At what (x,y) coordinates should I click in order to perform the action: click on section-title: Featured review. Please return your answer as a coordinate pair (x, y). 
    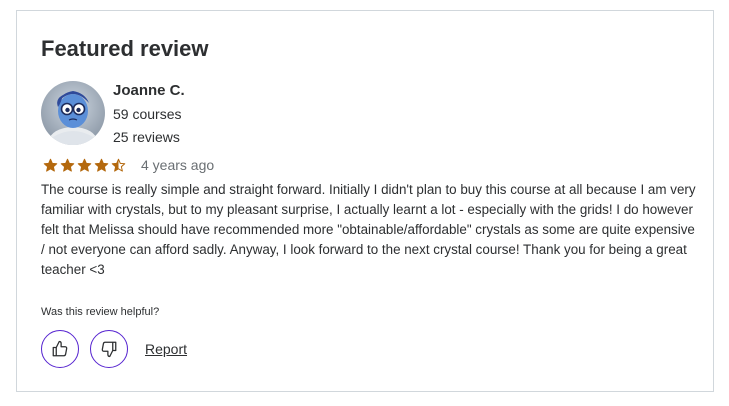
    Looking at the image, I should click on (125, 48).